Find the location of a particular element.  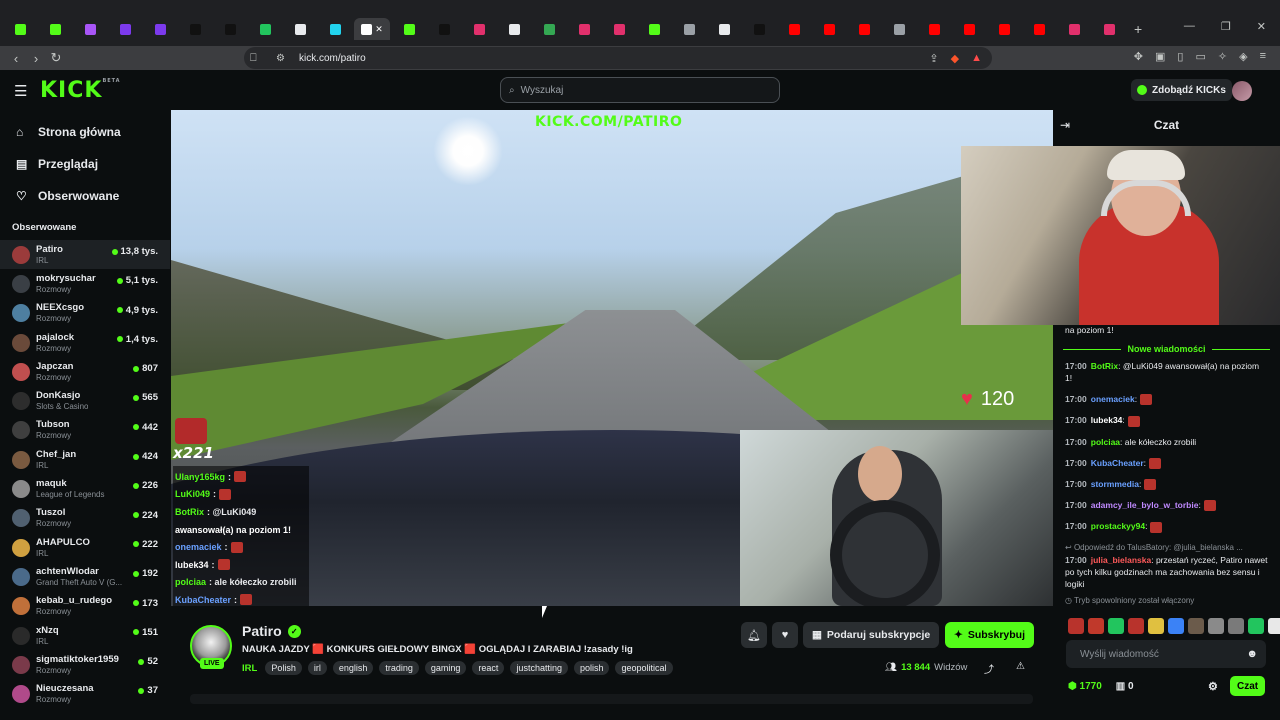

subscribe-button: ✦ Subskrybuj is located at coordinates (989, 635).